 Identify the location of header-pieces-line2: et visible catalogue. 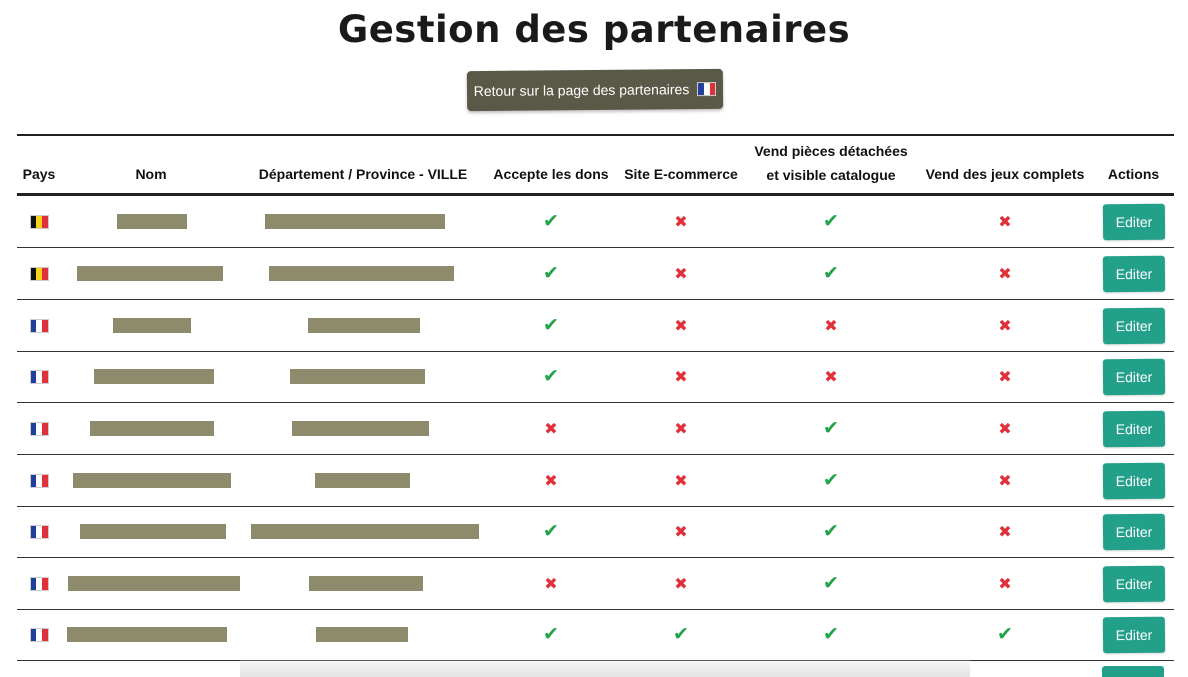
(831, 175).